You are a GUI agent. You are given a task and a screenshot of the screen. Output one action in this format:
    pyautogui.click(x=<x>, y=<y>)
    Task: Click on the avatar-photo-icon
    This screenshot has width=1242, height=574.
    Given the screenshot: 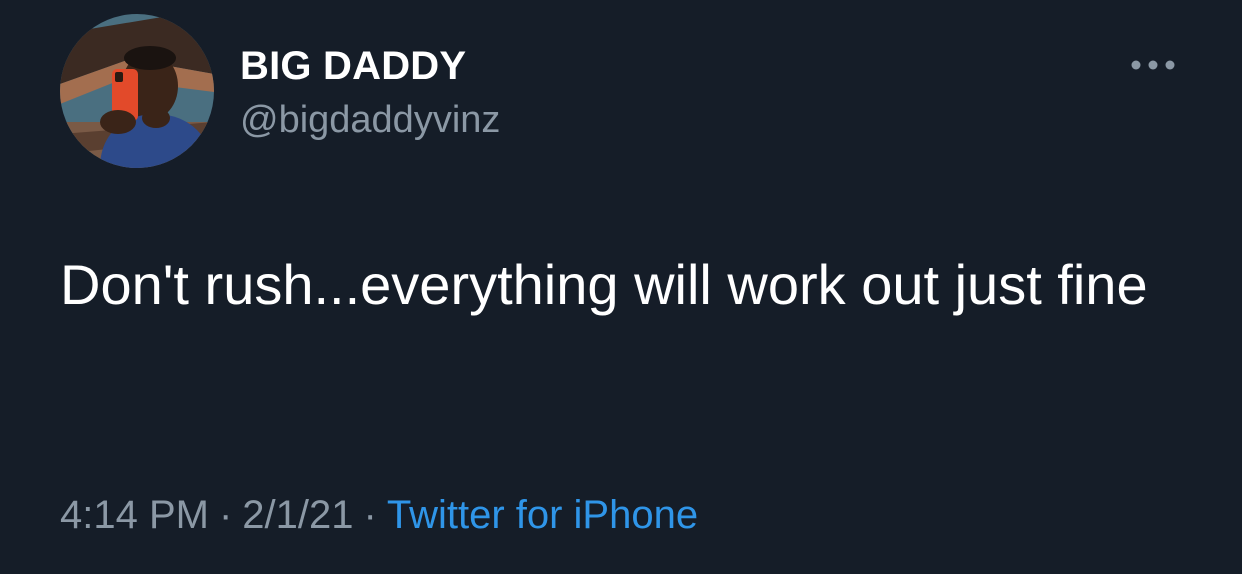 What is the action you would take?
    pyautogui.click(x=137, y=91)
    